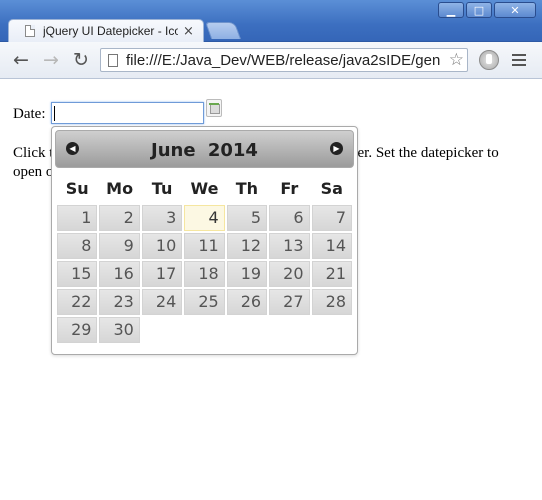 This screenshot has width=542, height=500. I want to click on weekday-tu: Tu, so click(162, 188).